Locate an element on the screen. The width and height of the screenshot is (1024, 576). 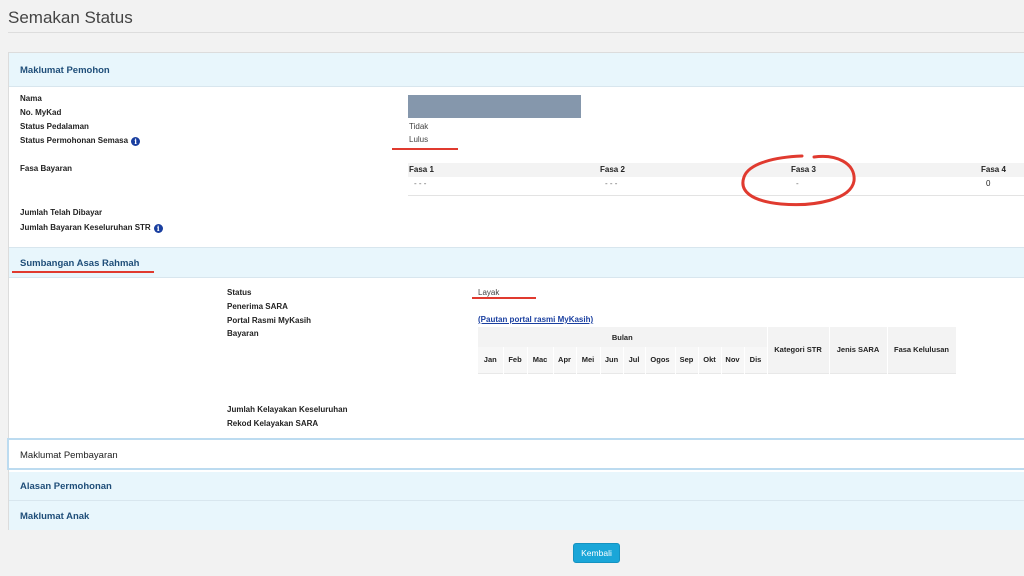
header-fasa-kelulusan: Fasa Kelulusan is located at coordinates (922, 350).